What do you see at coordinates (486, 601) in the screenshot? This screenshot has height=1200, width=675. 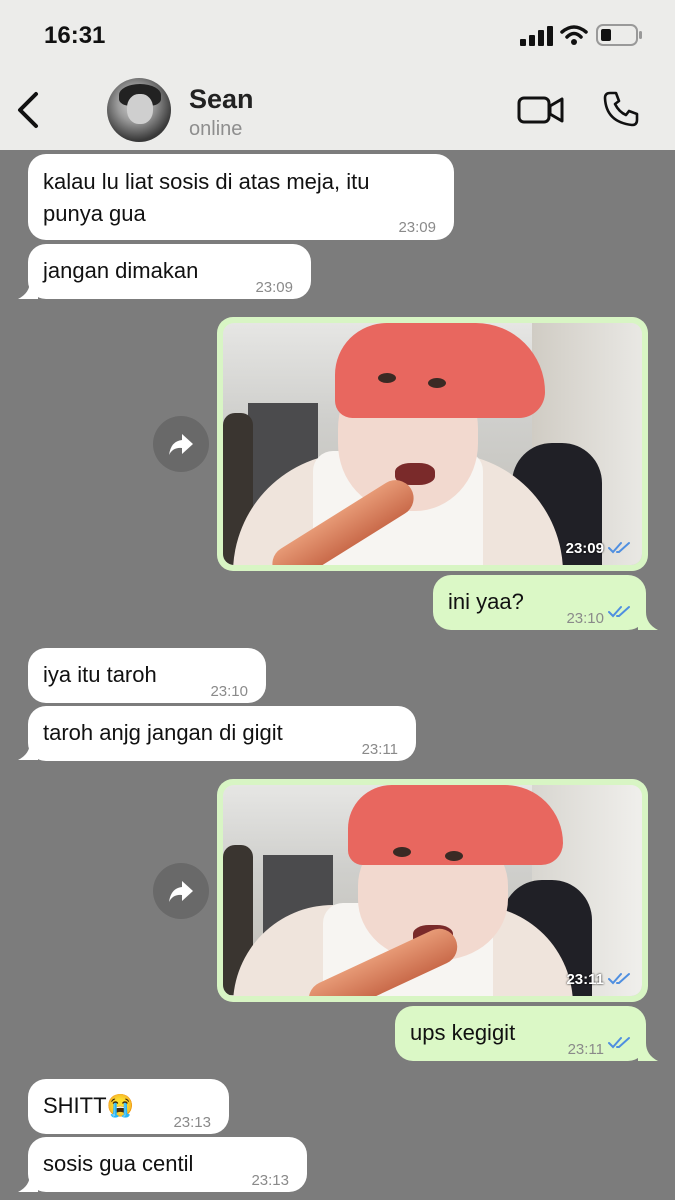 I see `message-text: ini yaa?` at bounding box center [486, 601].